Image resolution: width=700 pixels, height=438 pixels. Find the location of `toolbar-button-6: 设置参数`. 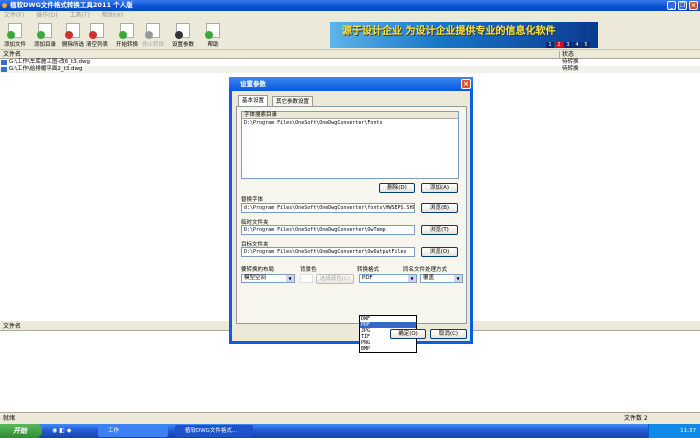

toolbar-button-6: 设置参数 is located at coordinates (183, 36).